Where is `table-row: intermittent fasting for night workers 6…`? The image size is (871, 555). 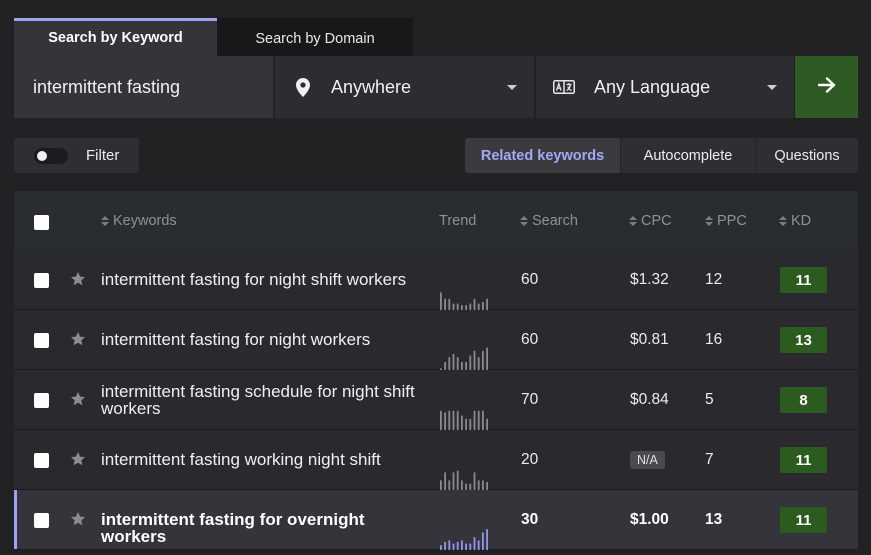 table-row: intermittent fasting for night workers 6… is located at coordinates (436, 340).